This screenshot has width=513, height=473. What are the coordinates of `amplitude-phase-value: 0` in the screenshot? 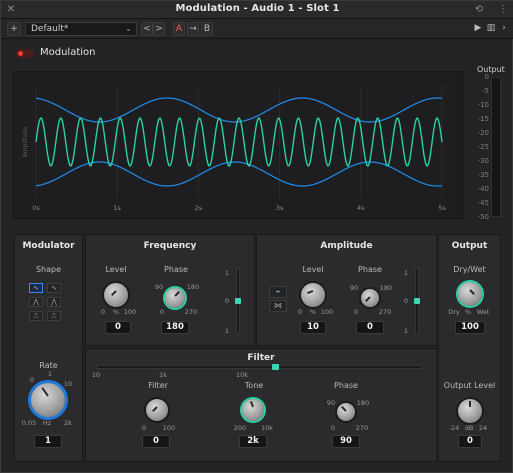 It's located at (370, 327).